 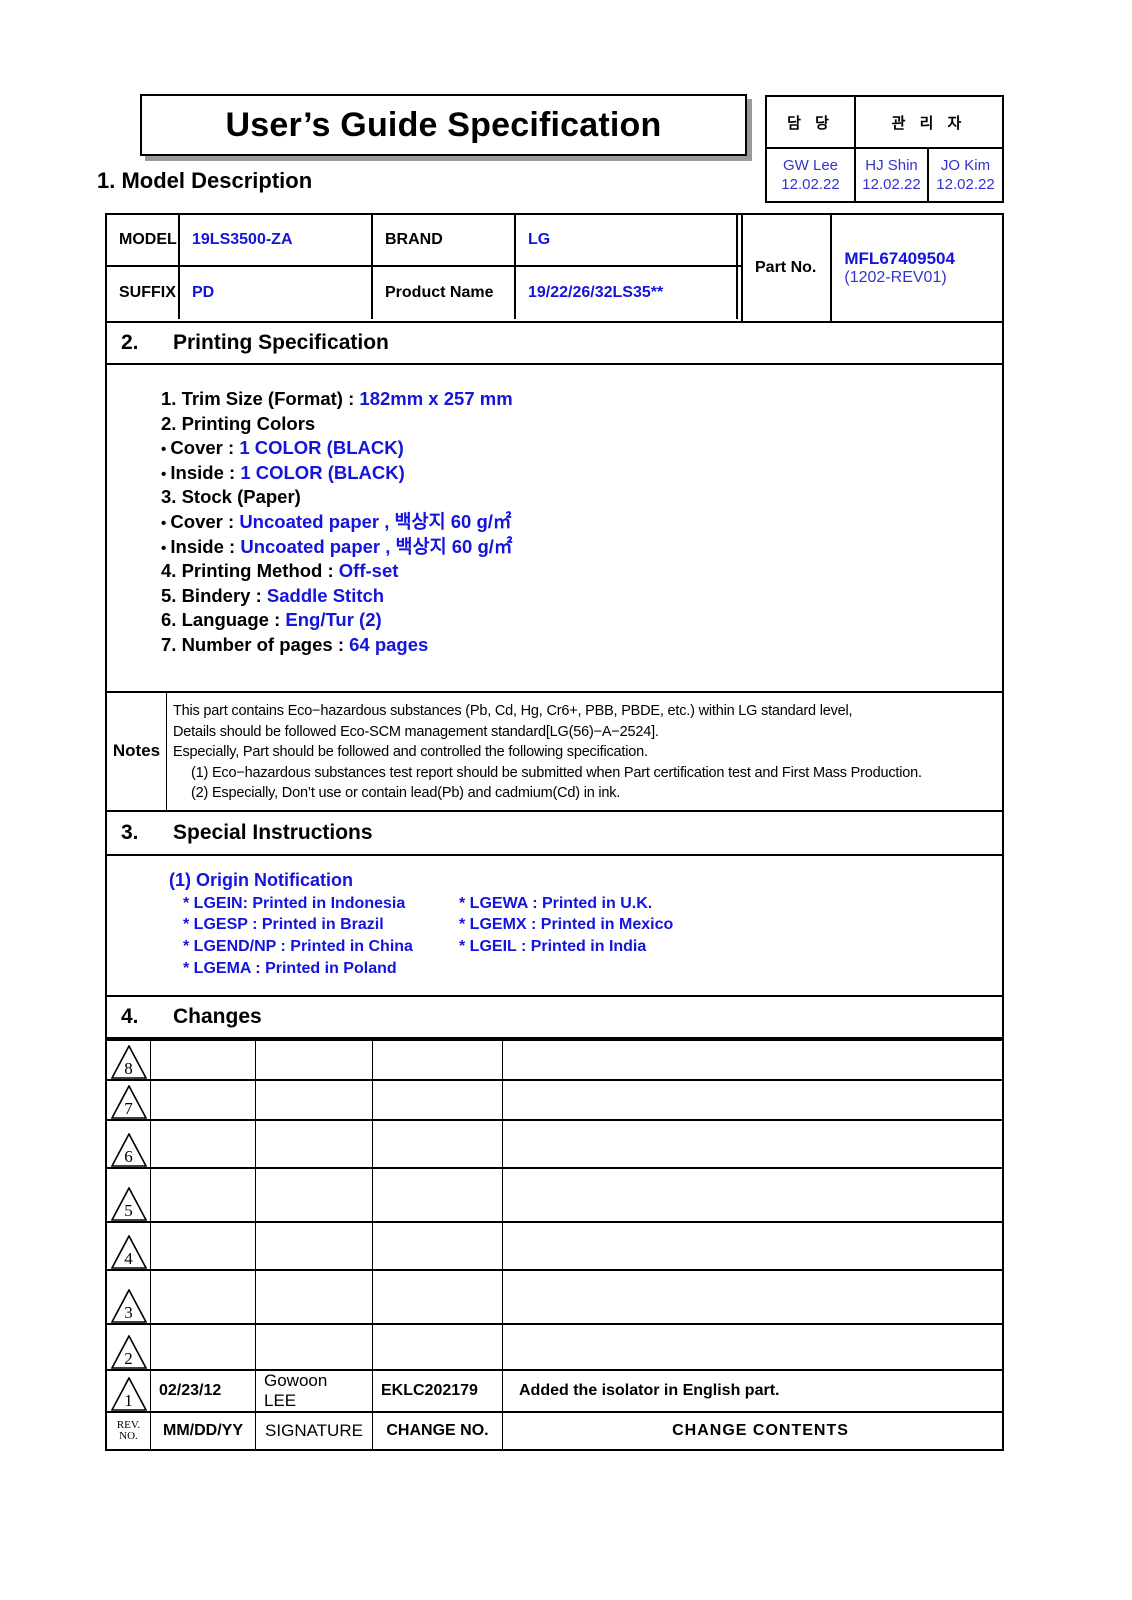 I want to click on revision-triangle-icon: 1, so click(x=128, y=1391).